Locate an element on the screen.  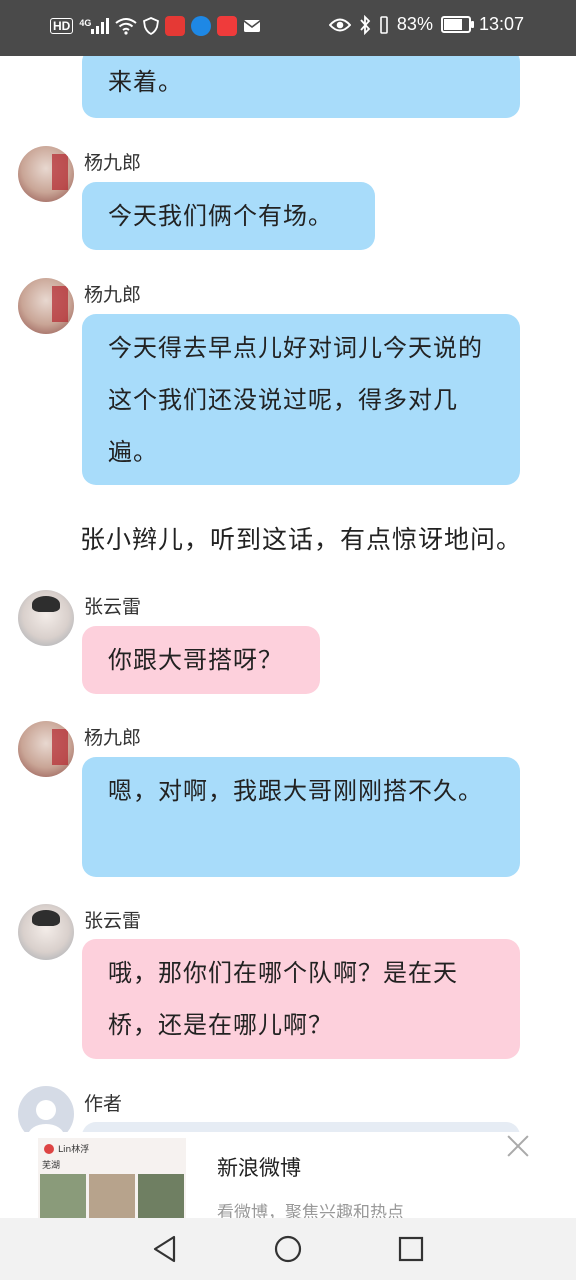
battery-icon is located at coordinates (457, 24).